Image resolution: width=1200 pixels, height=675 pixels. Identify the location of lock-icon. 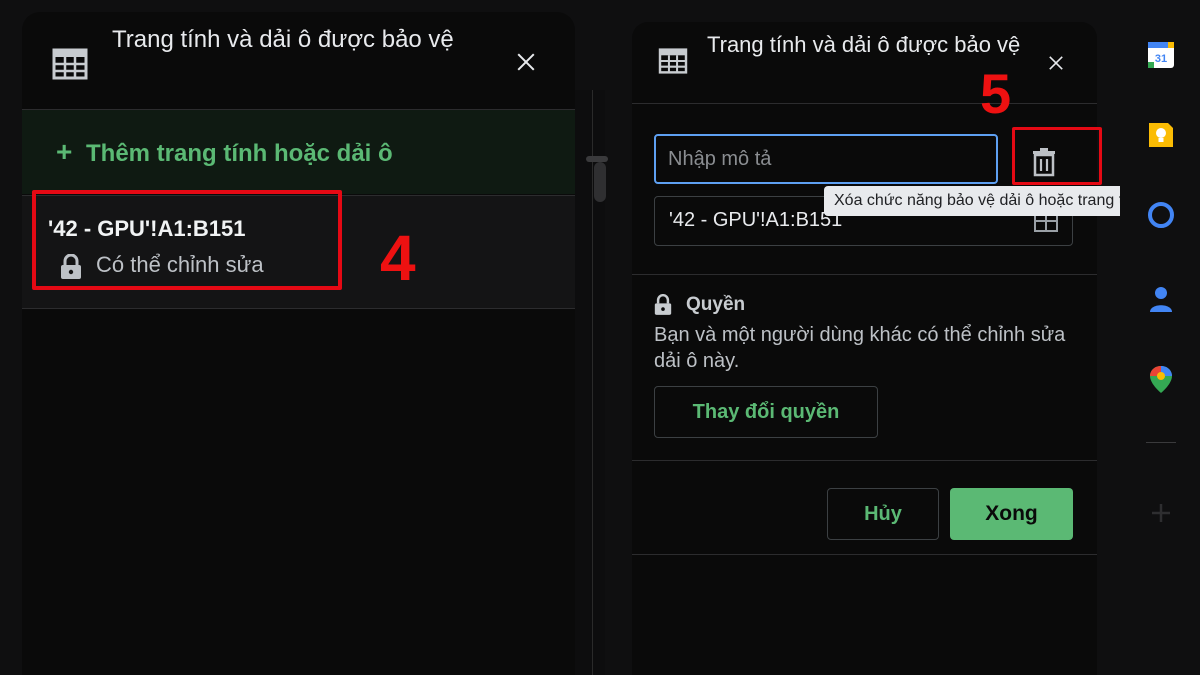
(663, 304).